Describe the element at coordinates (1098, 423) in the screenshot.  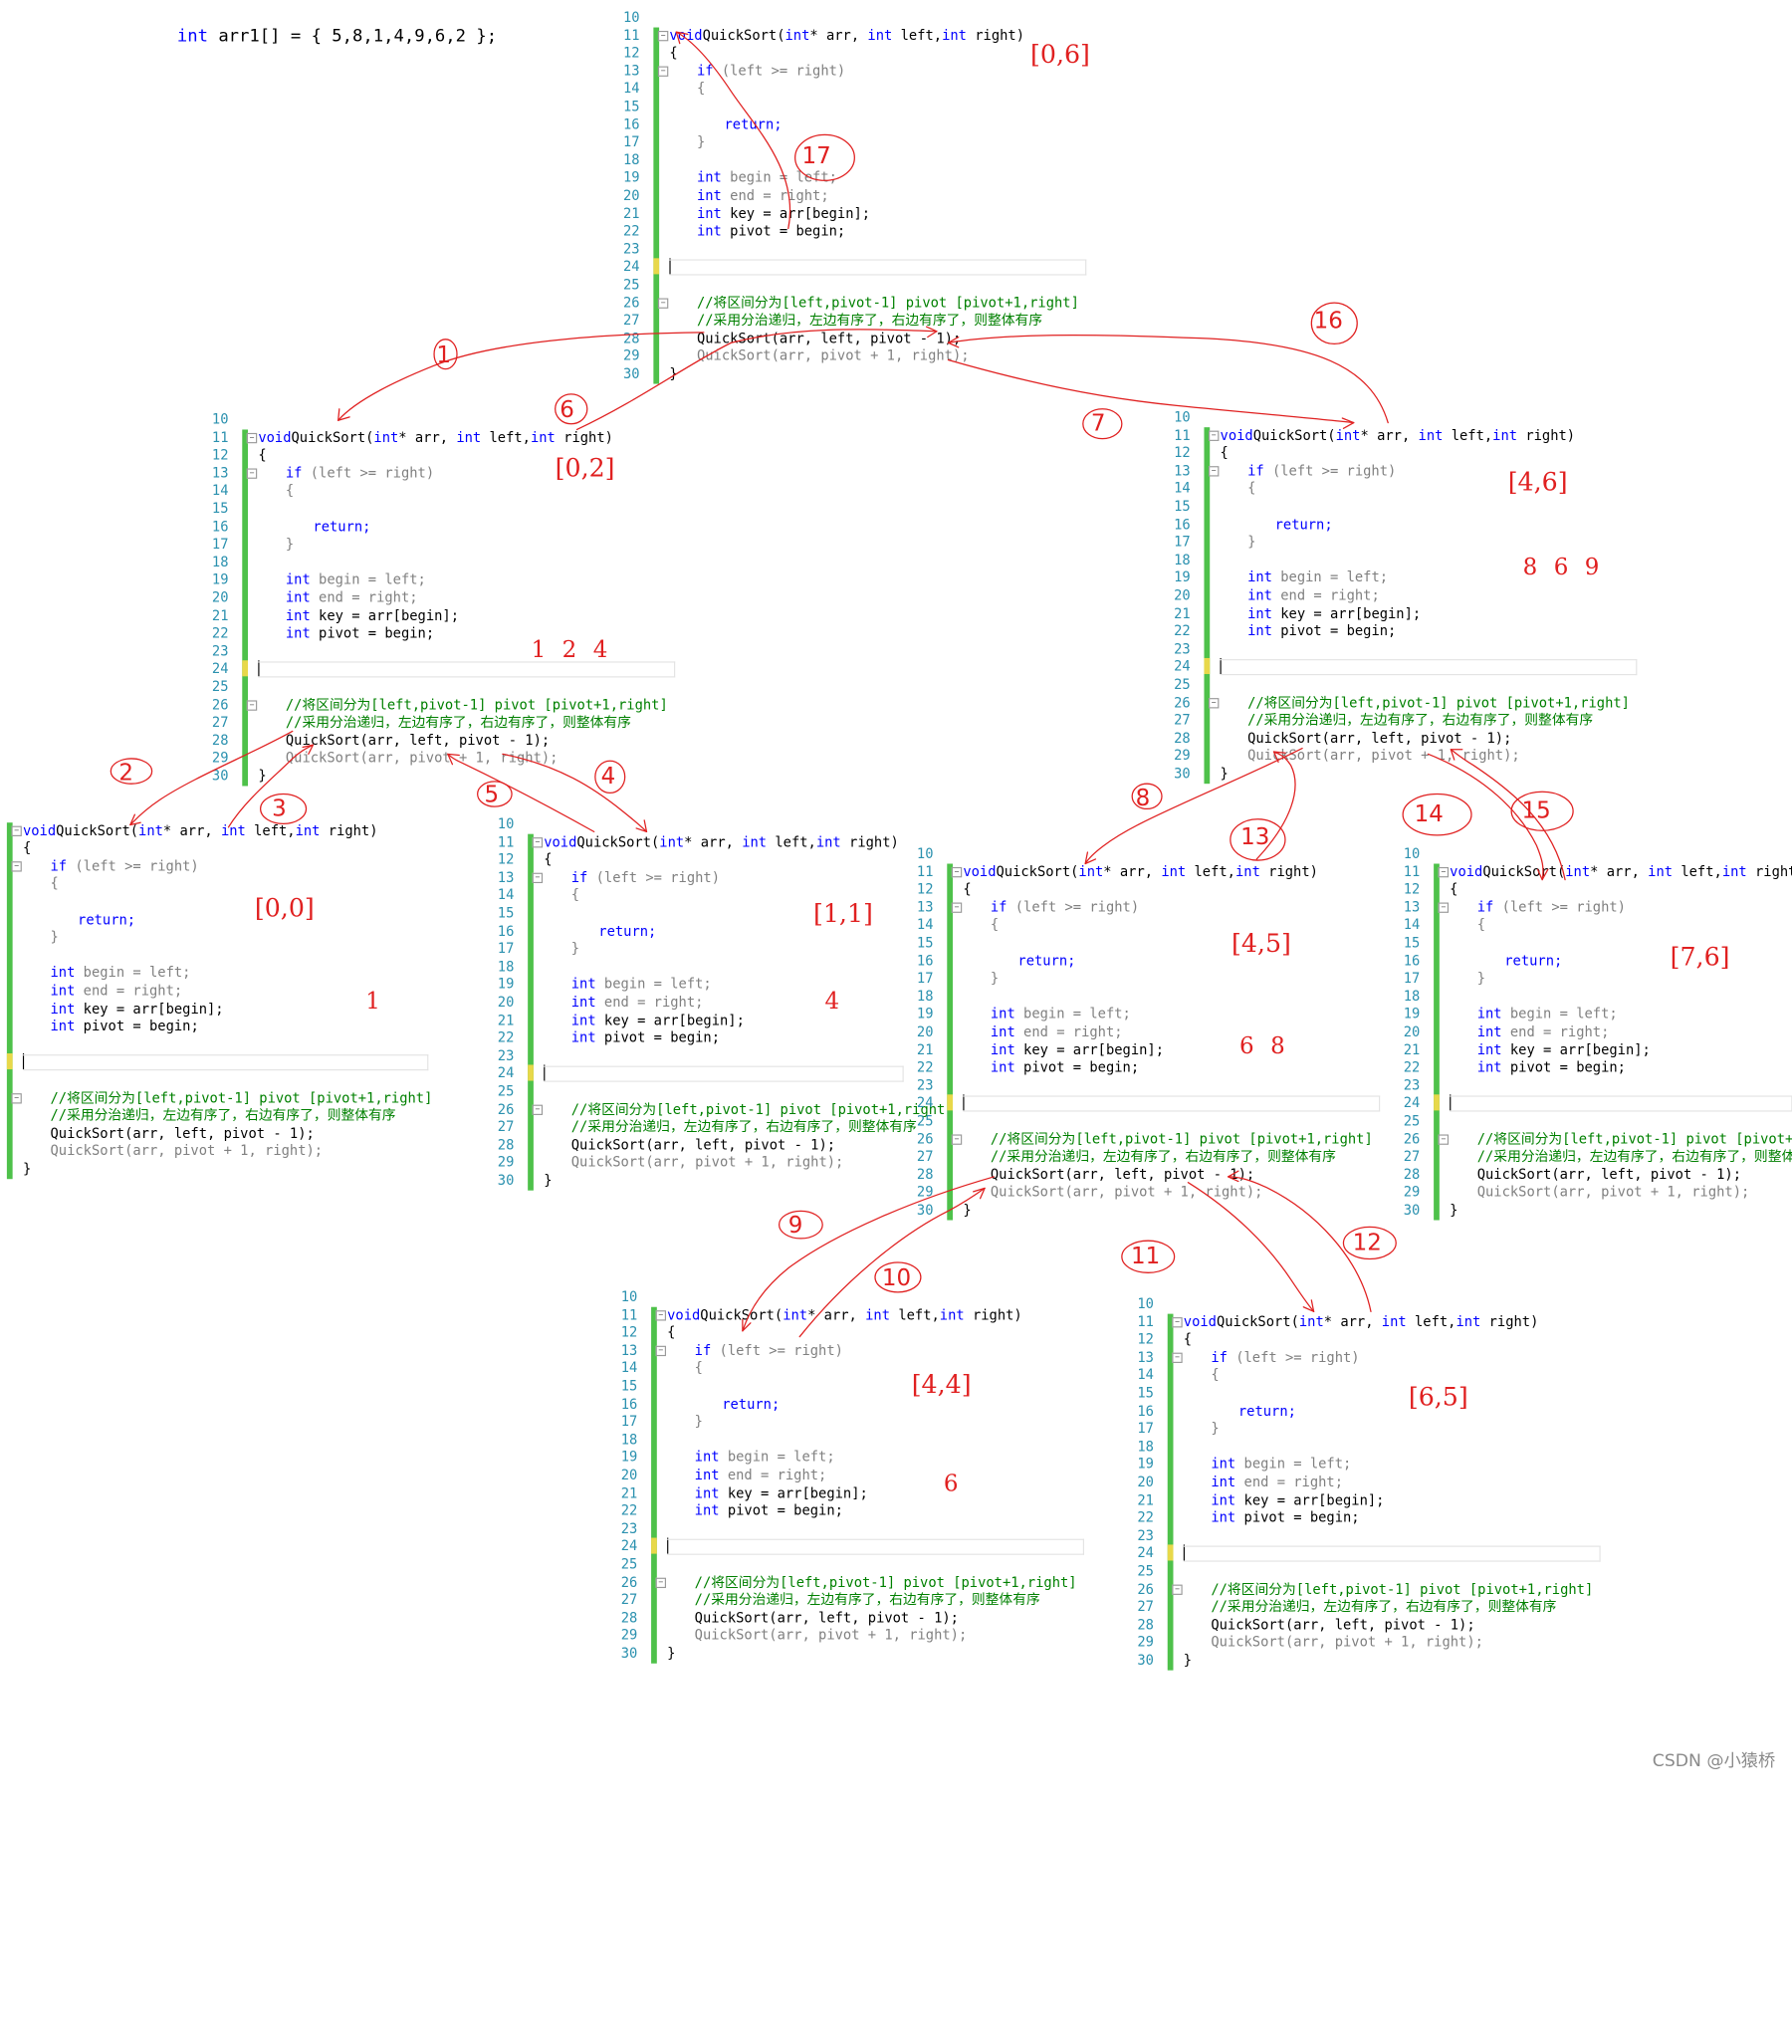
I see `step-number: 7` at that location.